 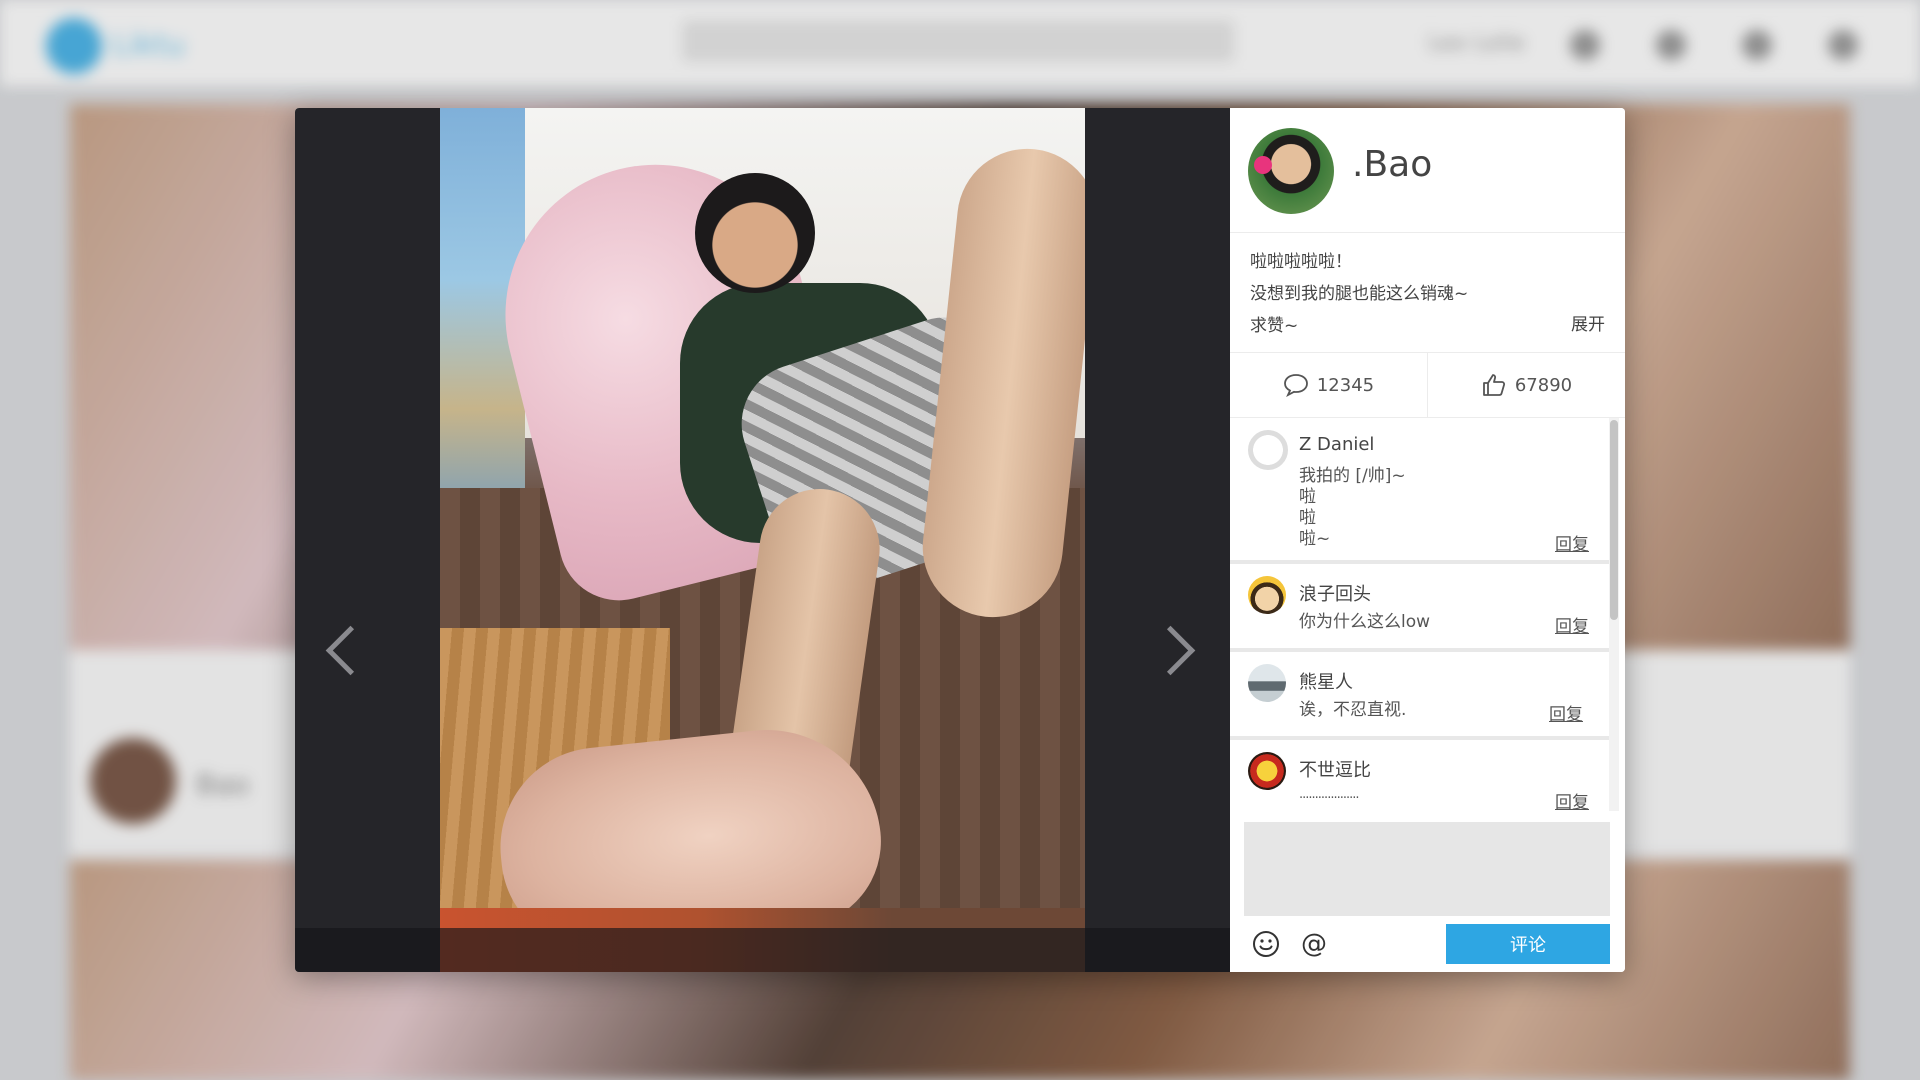 What do you see at coordinates (1301, 262) in the screenshot?
I see `caption-line: 啦啦啦啦啦！` at bounding box center [1301, 262].